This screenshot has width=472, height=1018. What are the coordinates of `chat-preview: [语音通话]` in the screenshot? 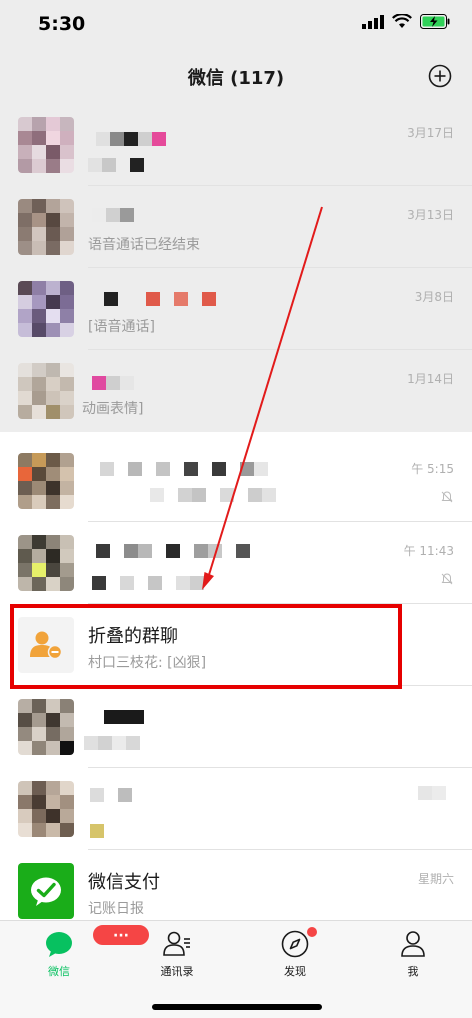 It's located at (121, 327).